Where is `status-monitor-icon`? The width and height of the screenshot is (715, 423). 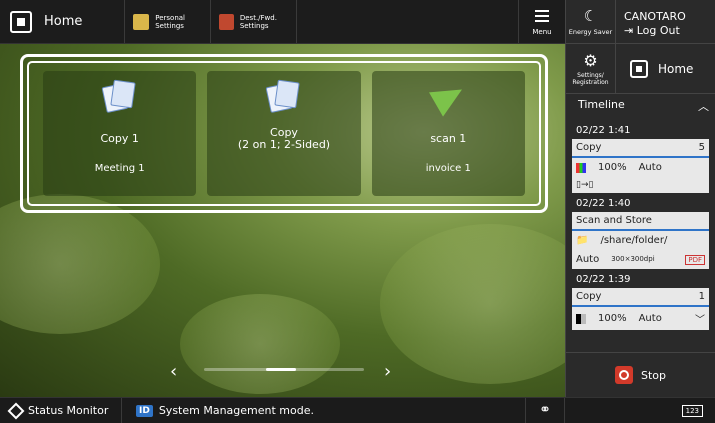
status-monitor-icon is located at coordinates (16, 410).